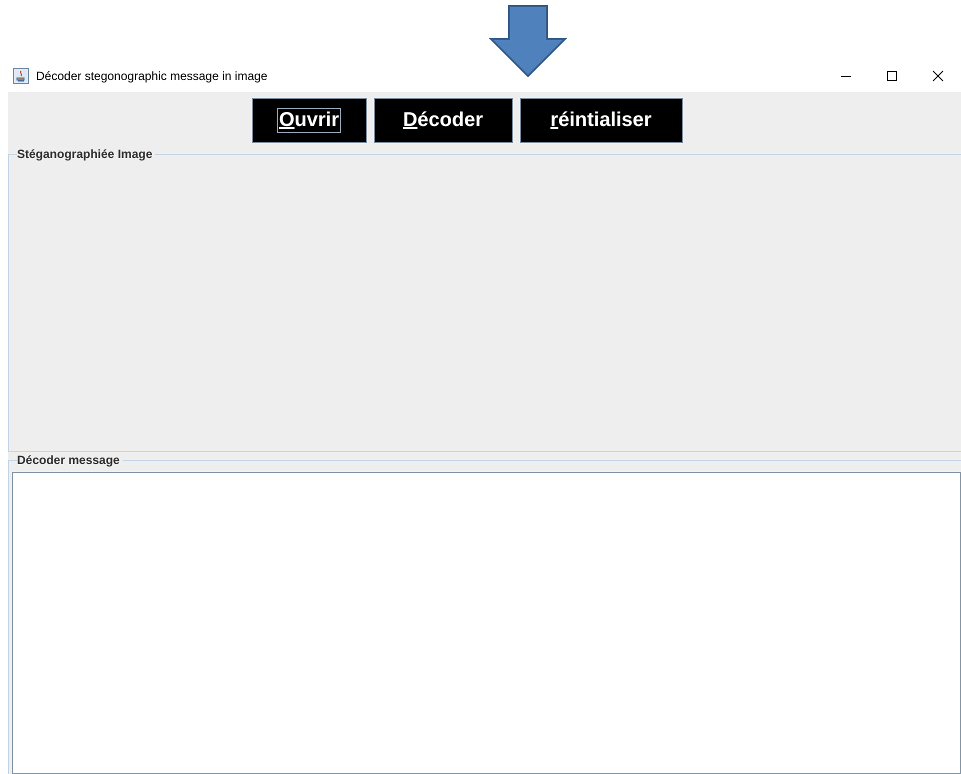 Image resolution: width=961 pixels, height=774 pixels. Describe the element at coordinates (21, 76) in the screenshot. I see `cup-icon` at that location.